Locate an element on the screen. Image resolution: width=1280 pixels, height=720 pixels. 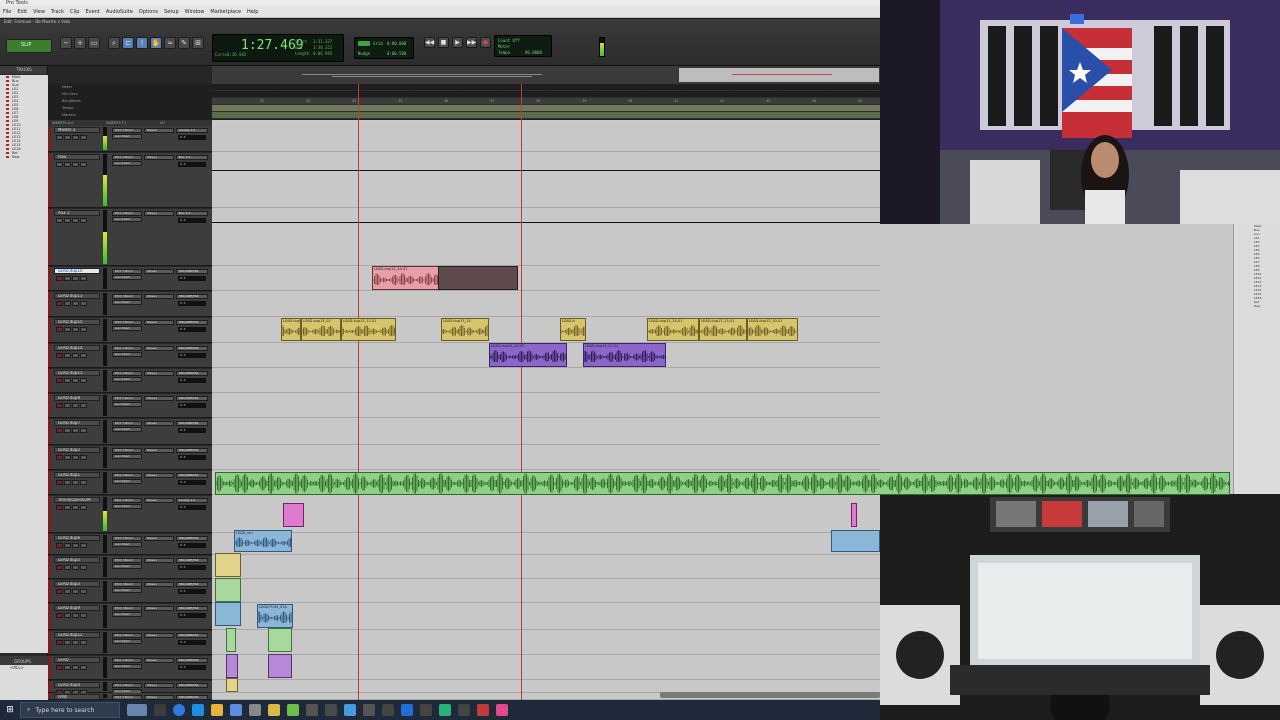
audio-clip: LEAD.dup13_25-01 is located at coordinates (723, 329).